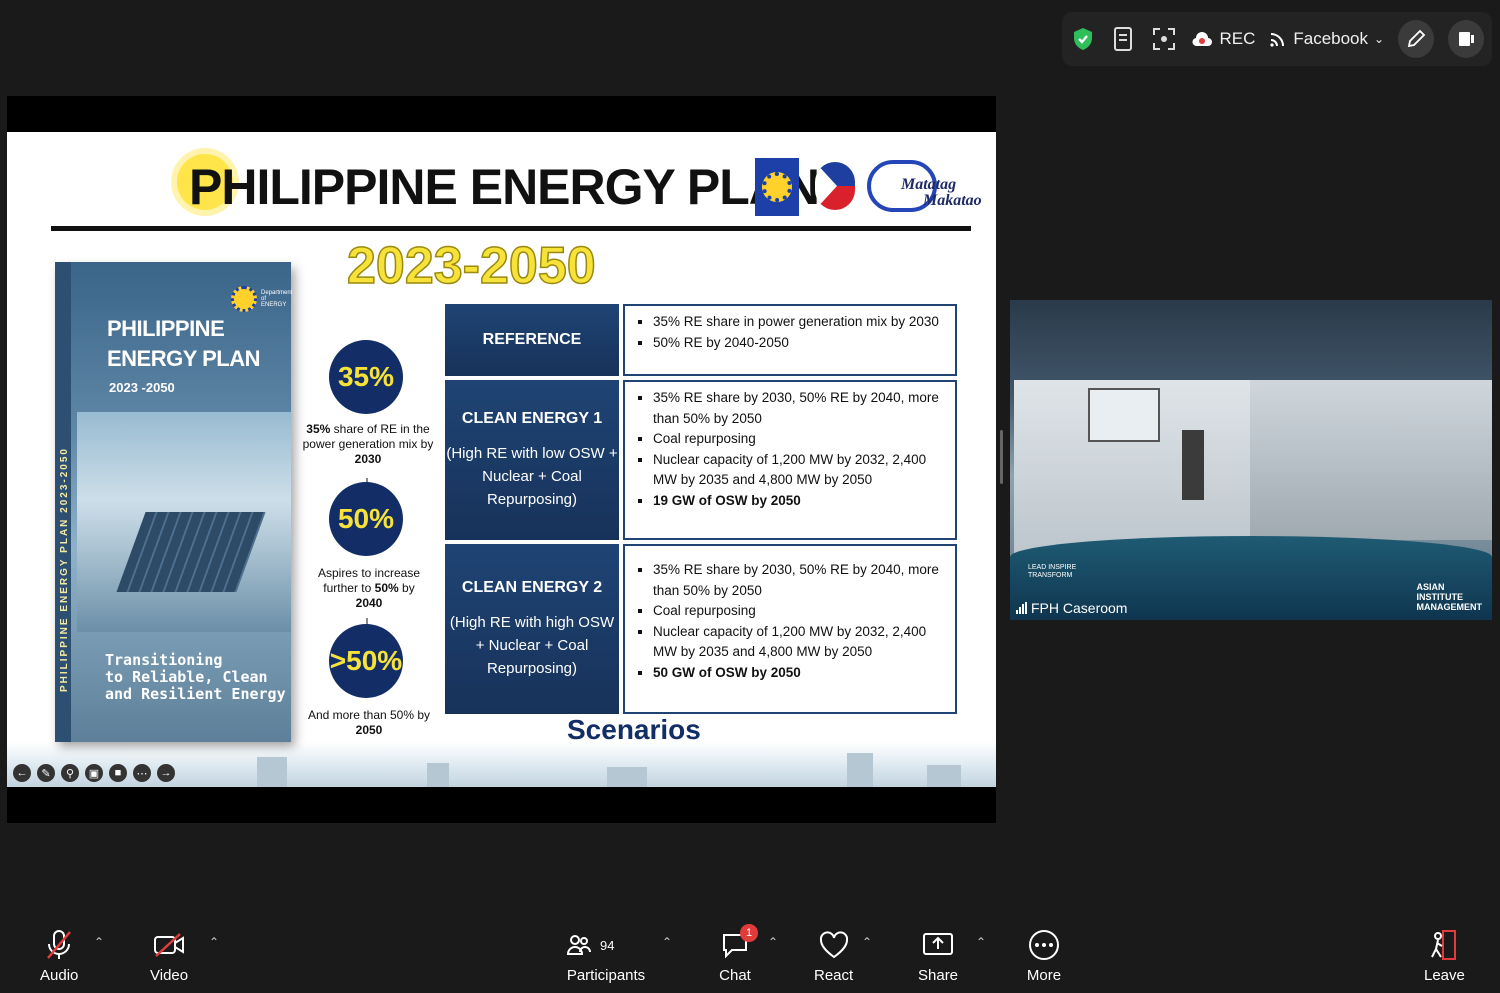 Image resolution: width=1500 pixels, height=993 pixels. Describe the element at coordinates (532, 418) in the screenshot. I see `scenario-name: CLEAN ENERGY 1` at that location.